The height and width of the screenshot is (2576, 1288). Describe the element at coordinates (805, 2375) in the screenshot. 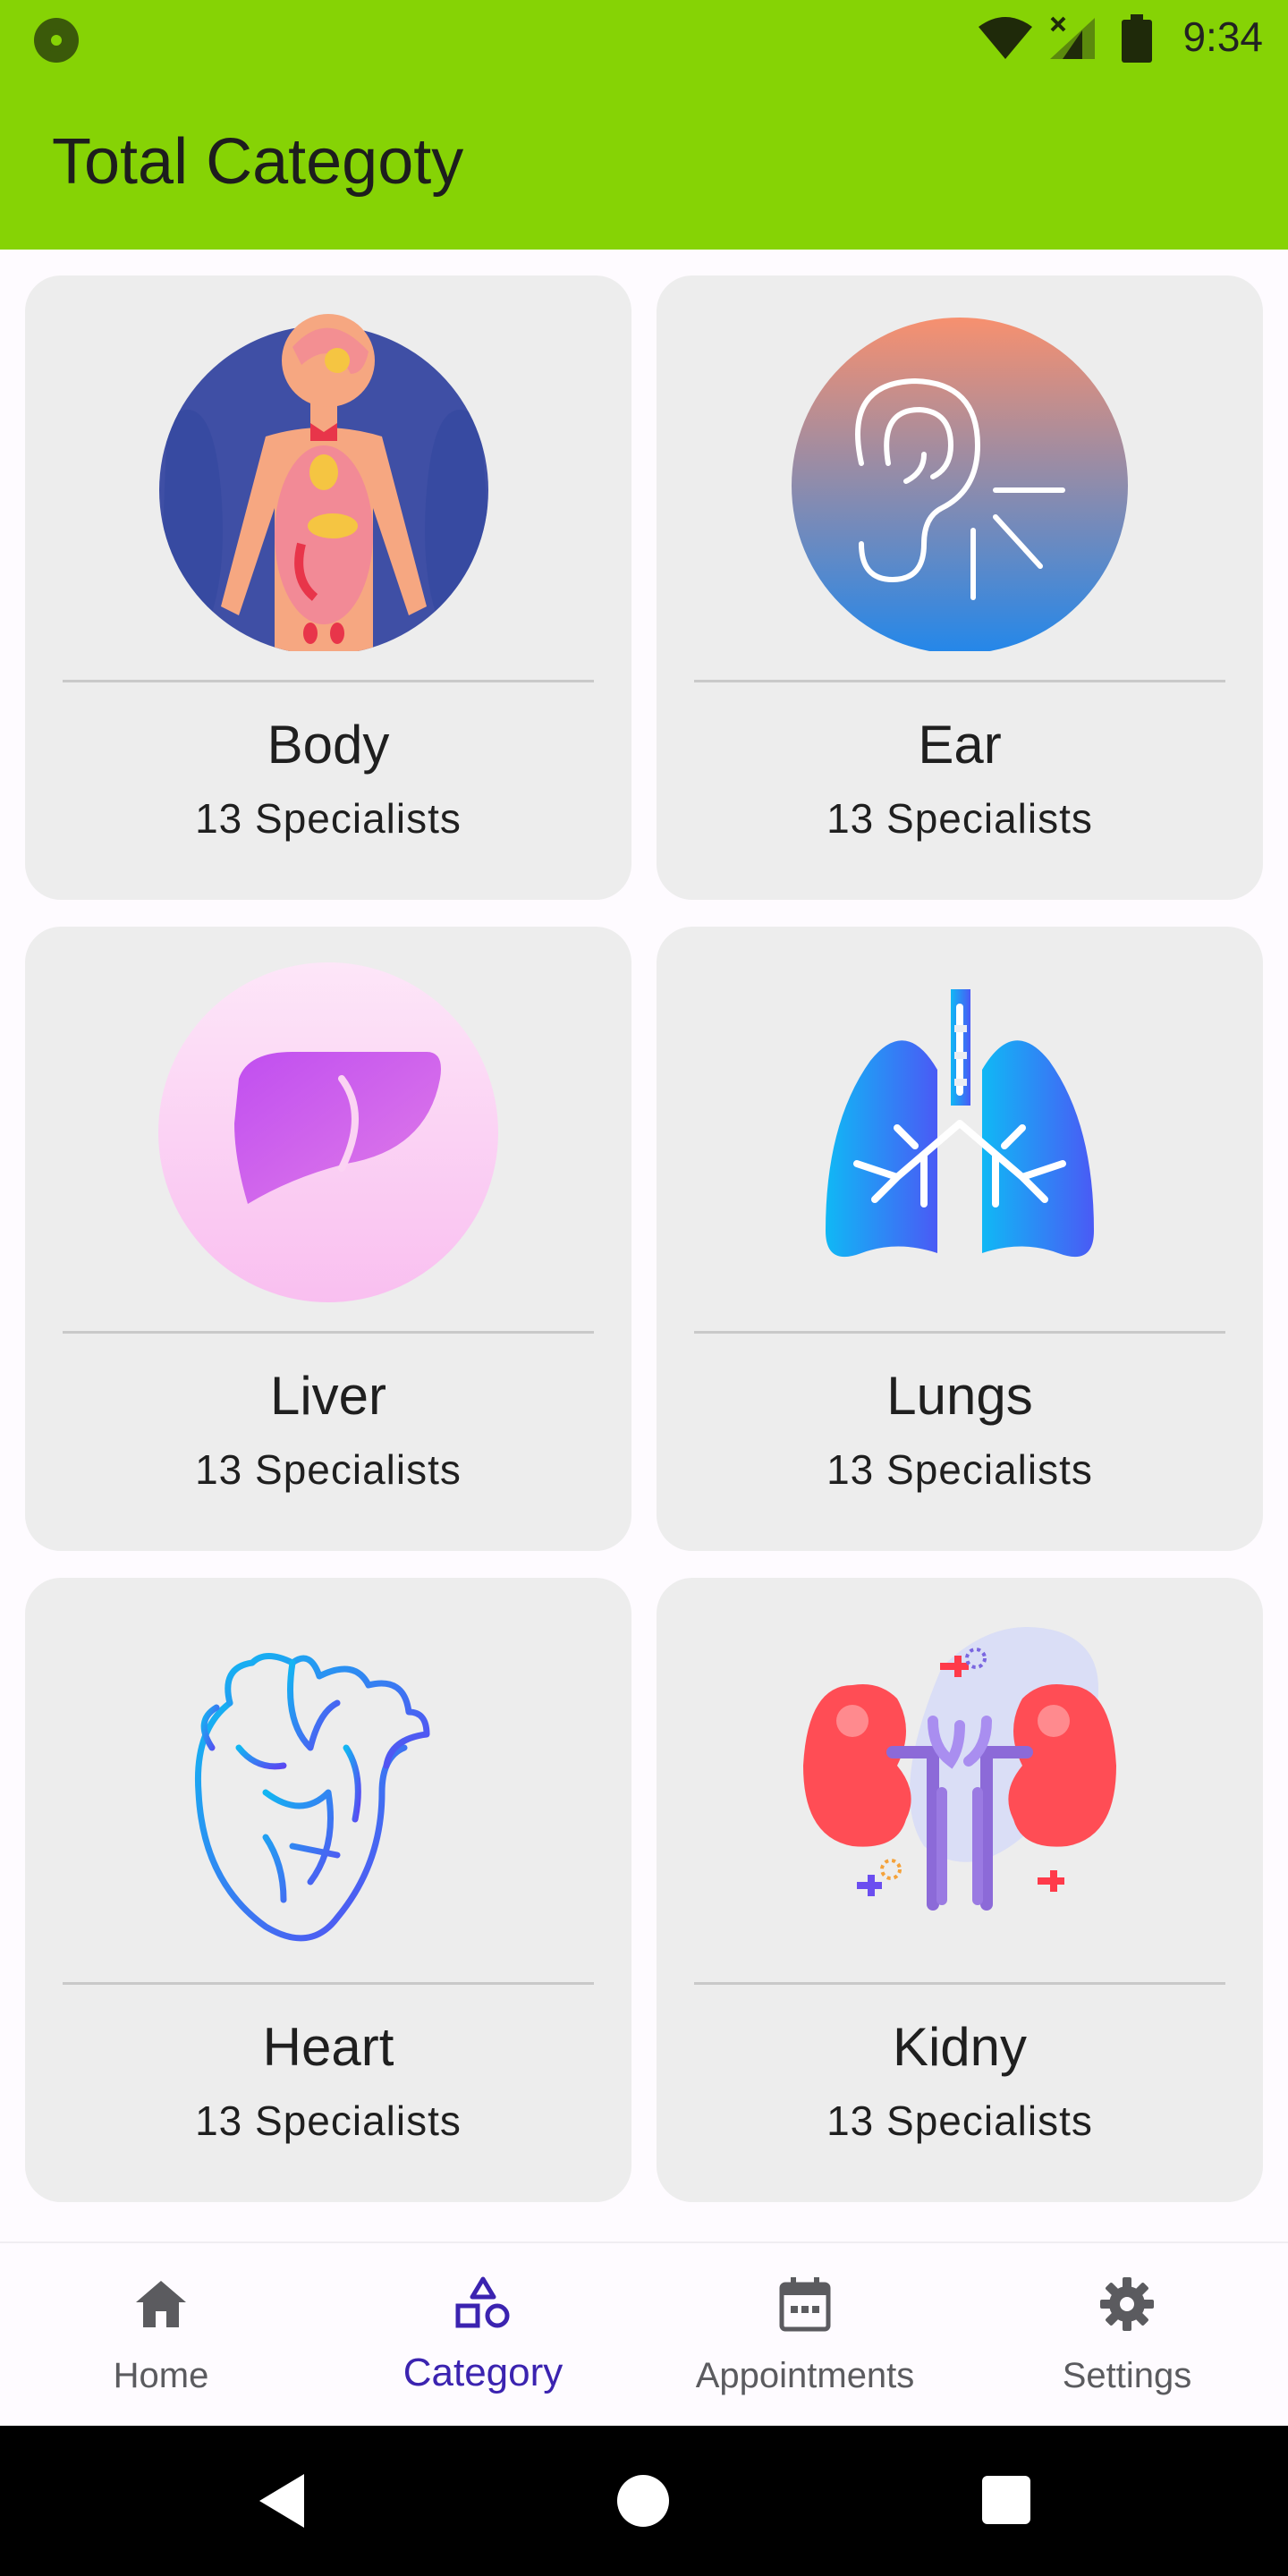

I see `nav-label: Appointments` at that location.